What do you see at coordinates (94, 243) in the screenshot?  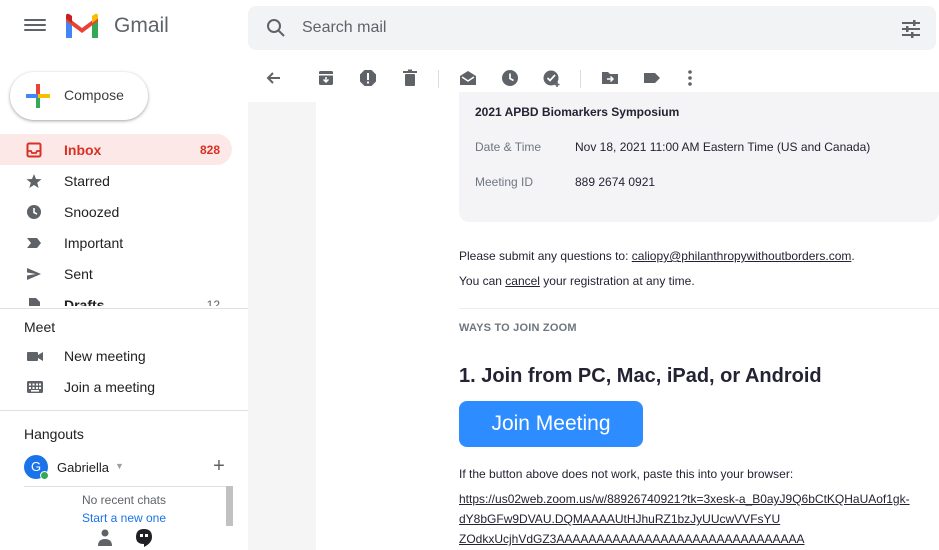 I see `nav-label: Important` at bounding box center [94, 243].